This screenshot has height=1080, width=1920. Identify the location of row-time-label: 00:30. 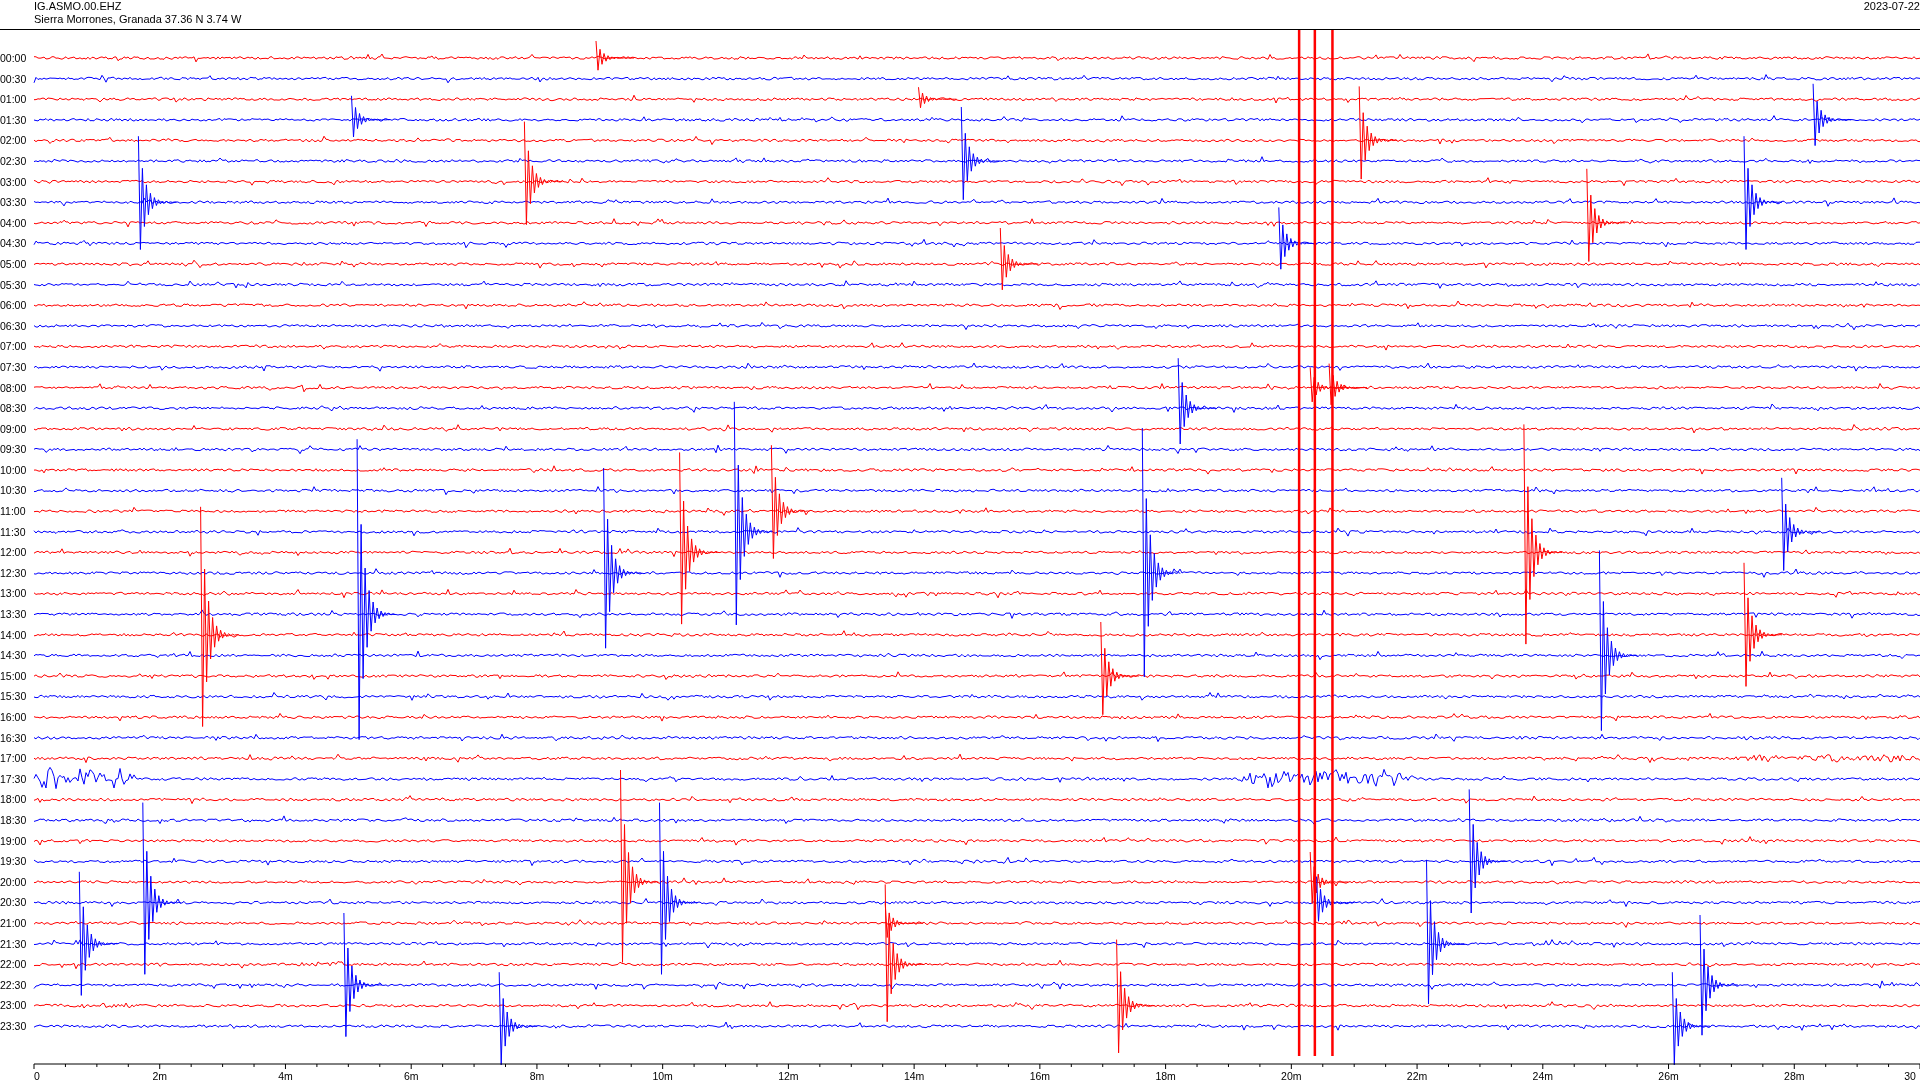
(14, 79).